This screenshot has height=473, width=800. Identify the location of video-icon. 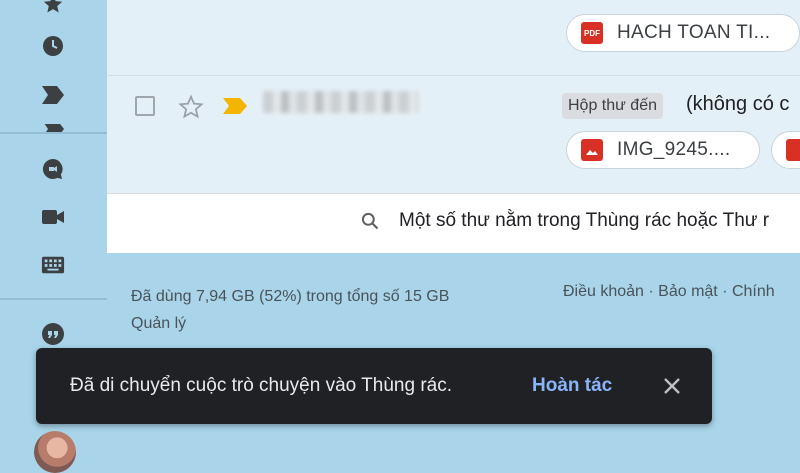
(53, 217).